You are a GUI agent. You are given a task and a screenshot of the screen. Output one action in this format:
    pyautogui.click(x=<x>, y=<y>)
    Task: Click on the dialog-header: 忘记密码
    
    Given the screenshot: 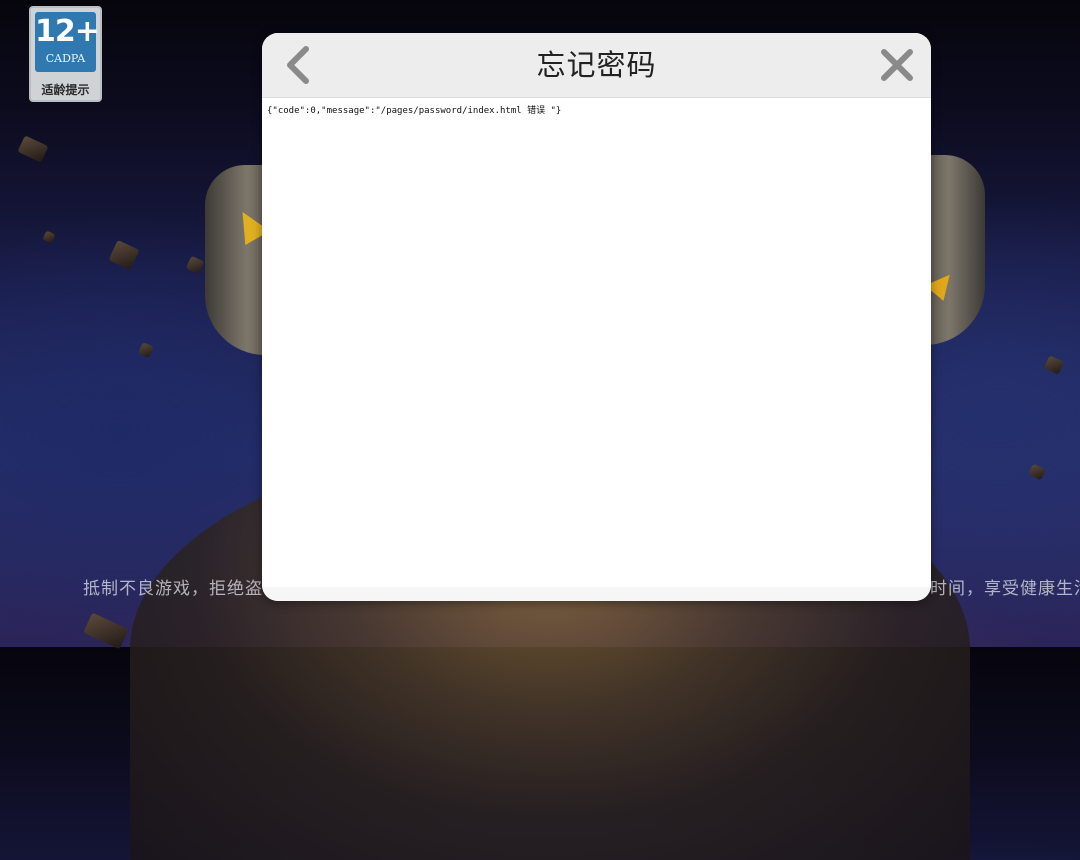 What is the action you would take?
    pyautogui.click(x=596, y=65)
    